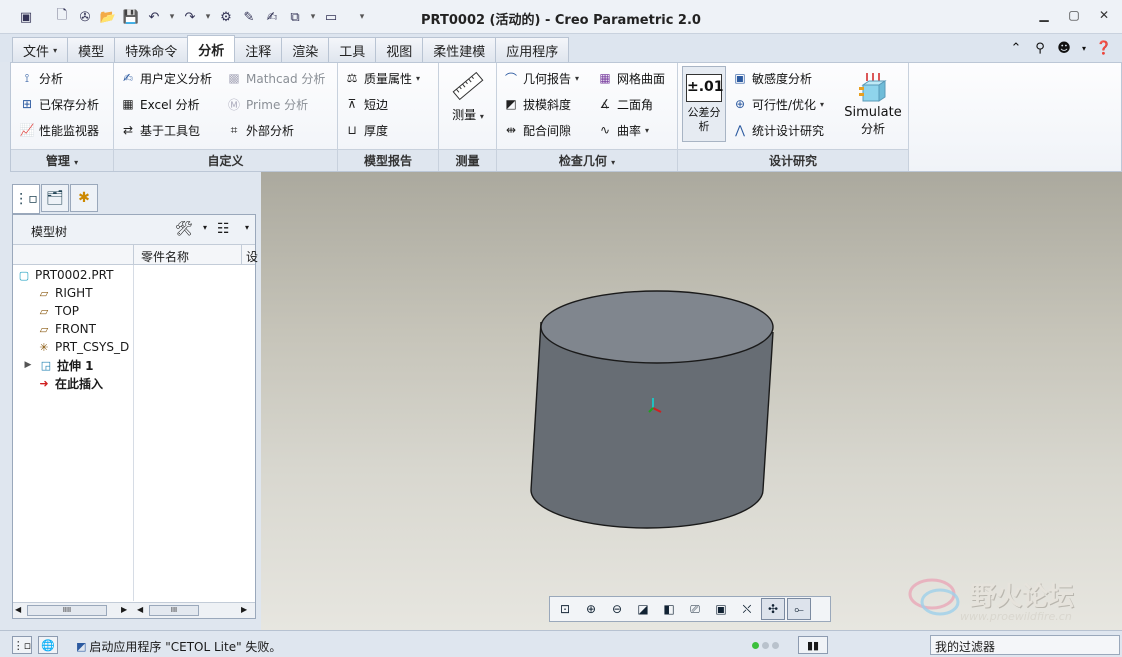  I want to click on column-settings: 设, so click(252, 256).